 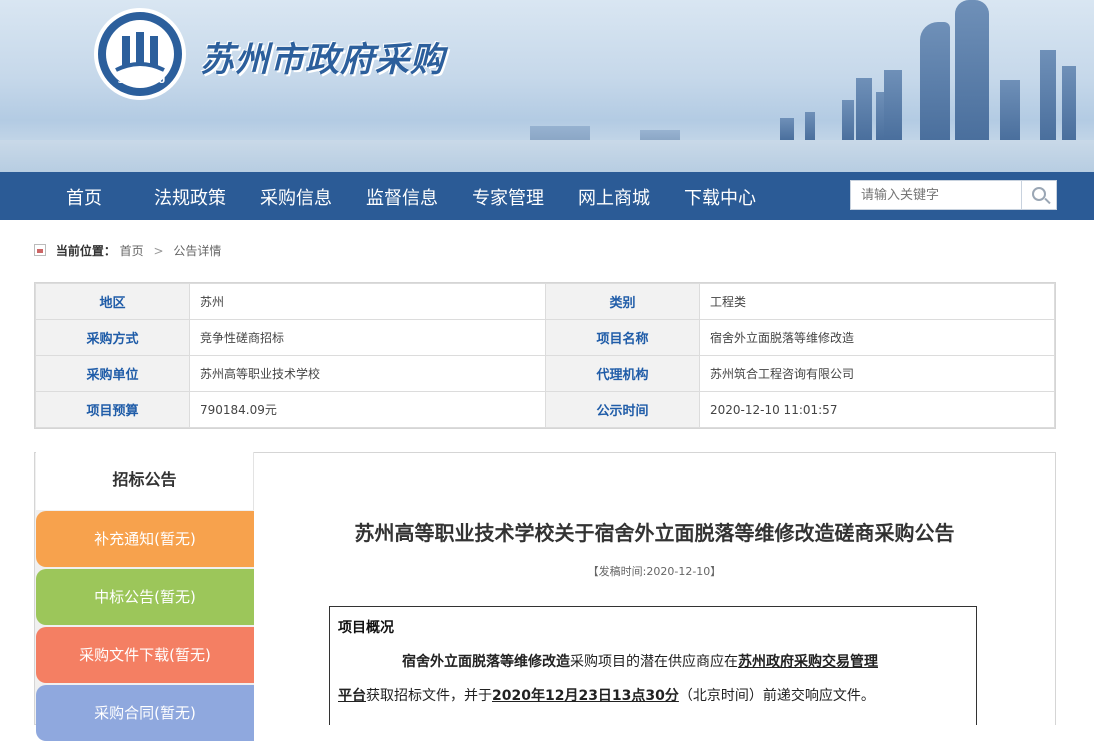 What do you see at coordinates (145, 539) in the screenshot?
I see `sidebar-button-supplementary-notice: 补充通知(暂无)` at bounding box center [145, 539].